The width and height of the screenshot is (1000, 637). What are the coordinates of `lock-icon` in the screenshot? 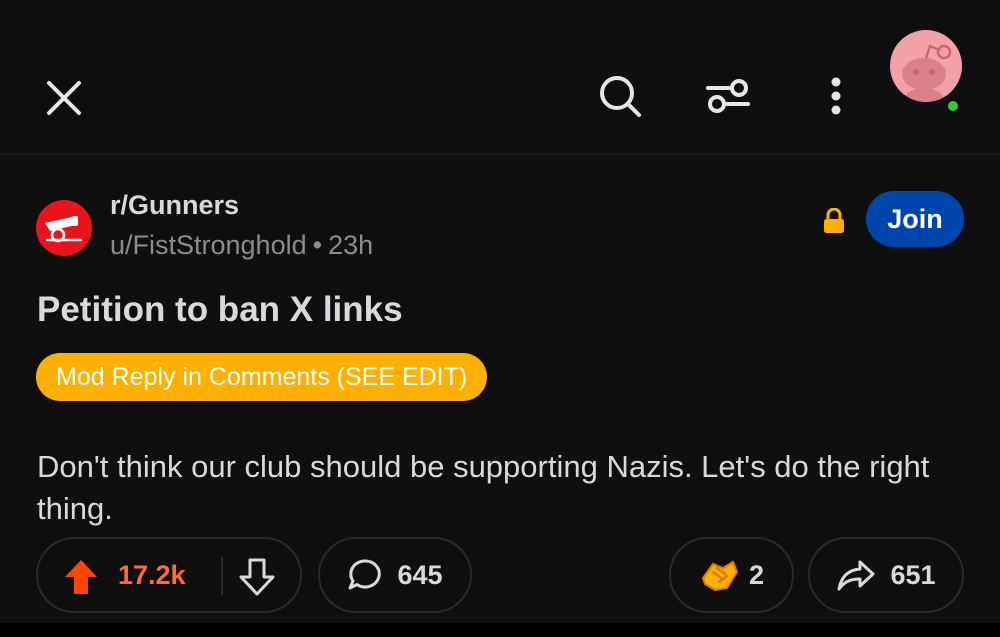 It's located at (834, 220).